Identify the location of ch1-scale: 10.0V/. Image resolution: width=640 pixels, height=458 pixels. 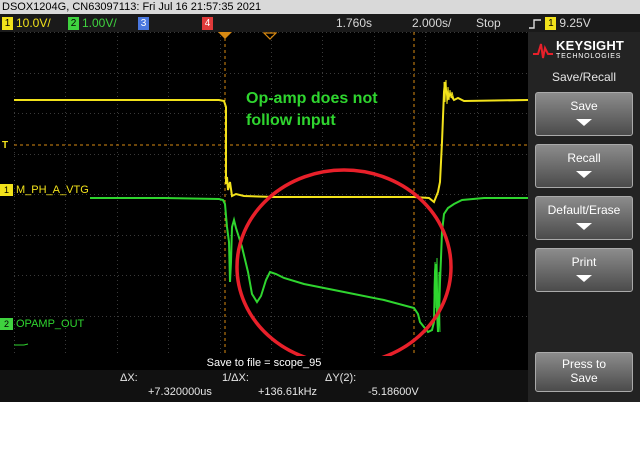
(33, 23).